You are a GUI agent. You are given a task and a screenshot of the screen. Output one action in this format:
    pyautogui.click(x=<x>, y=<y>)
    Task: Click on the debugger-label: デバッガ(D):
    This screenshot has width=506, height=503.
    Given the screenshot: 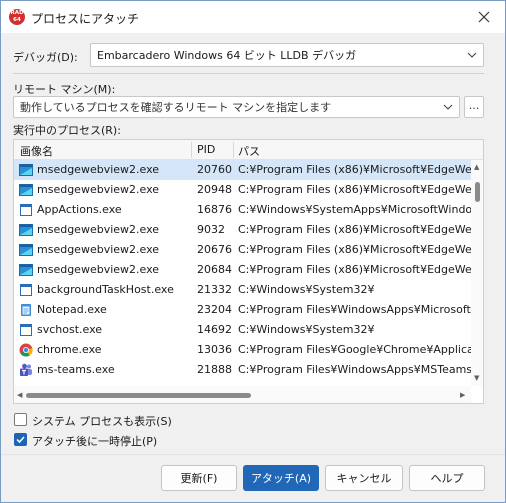 What is the action you would take?
    pyautogui.click(x=45, y=57)
    